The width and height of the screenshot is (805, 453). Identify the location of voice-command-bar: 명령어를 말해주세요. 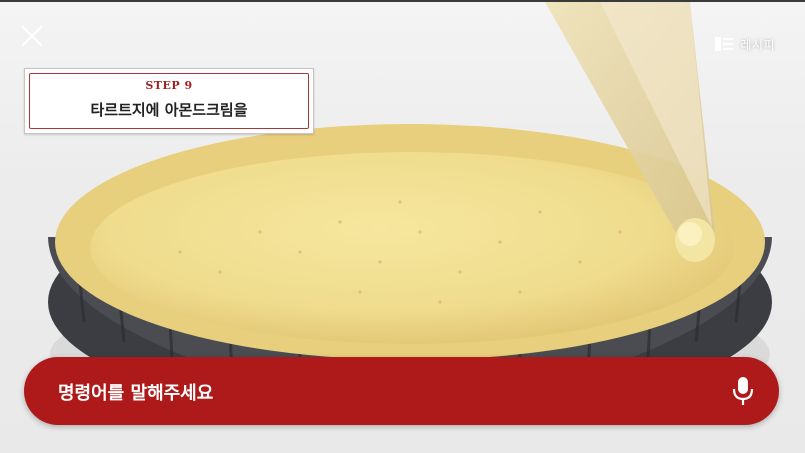
(401, 391).